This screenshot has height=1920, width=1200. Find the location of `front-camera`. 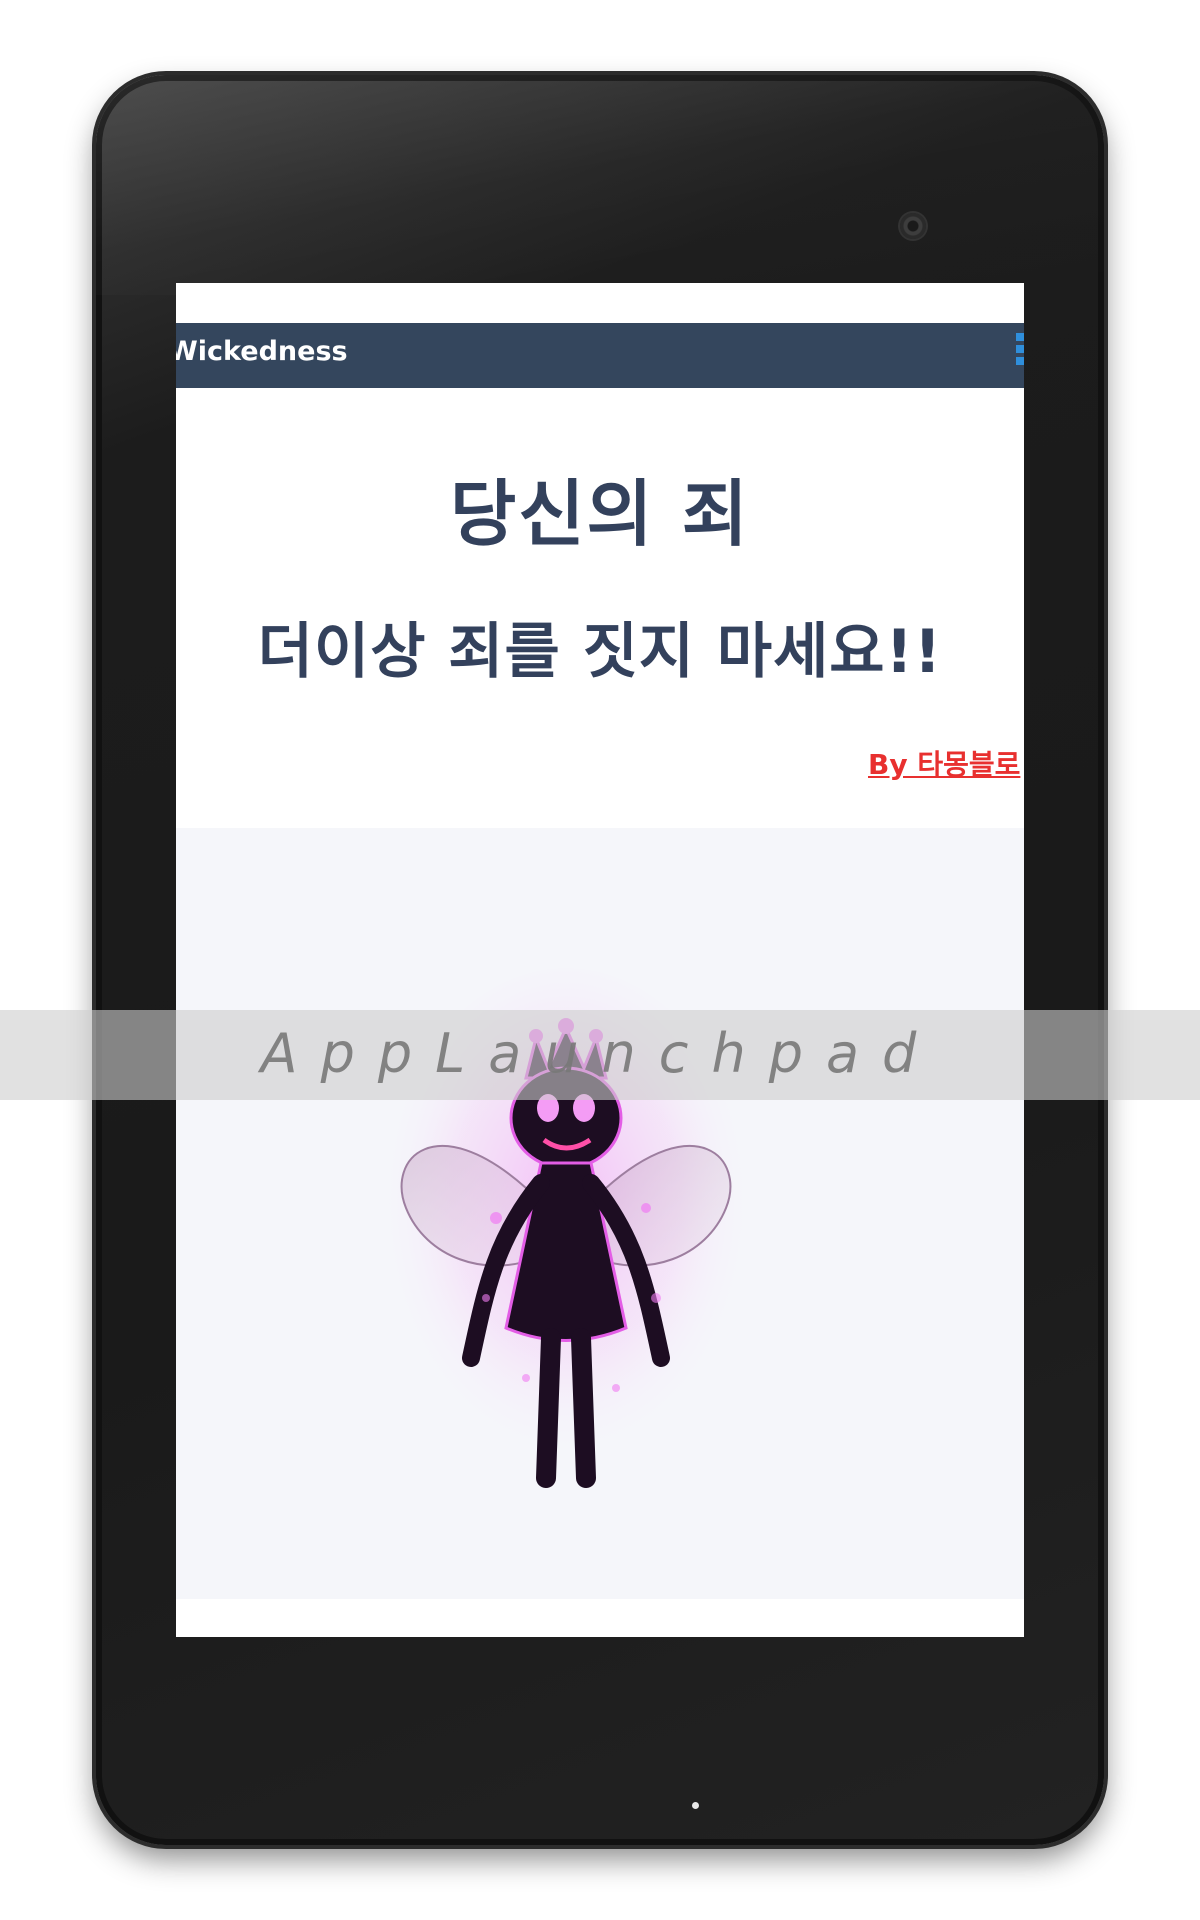

front-camera is located at coordinates (913, 226).